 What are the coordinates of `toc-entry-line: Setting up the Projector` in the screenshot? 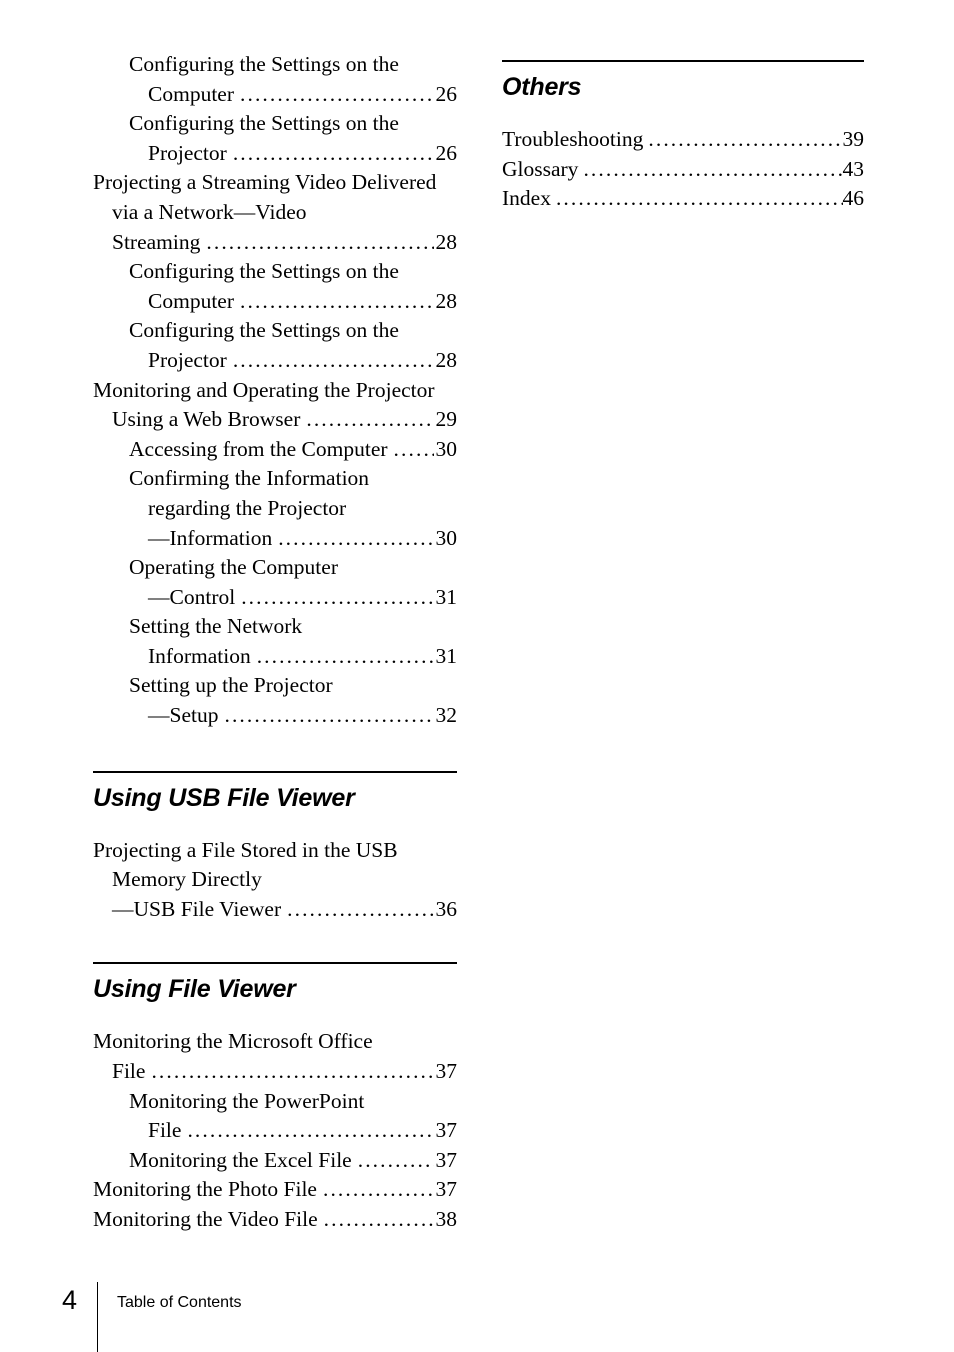 It's located at (231, 685).